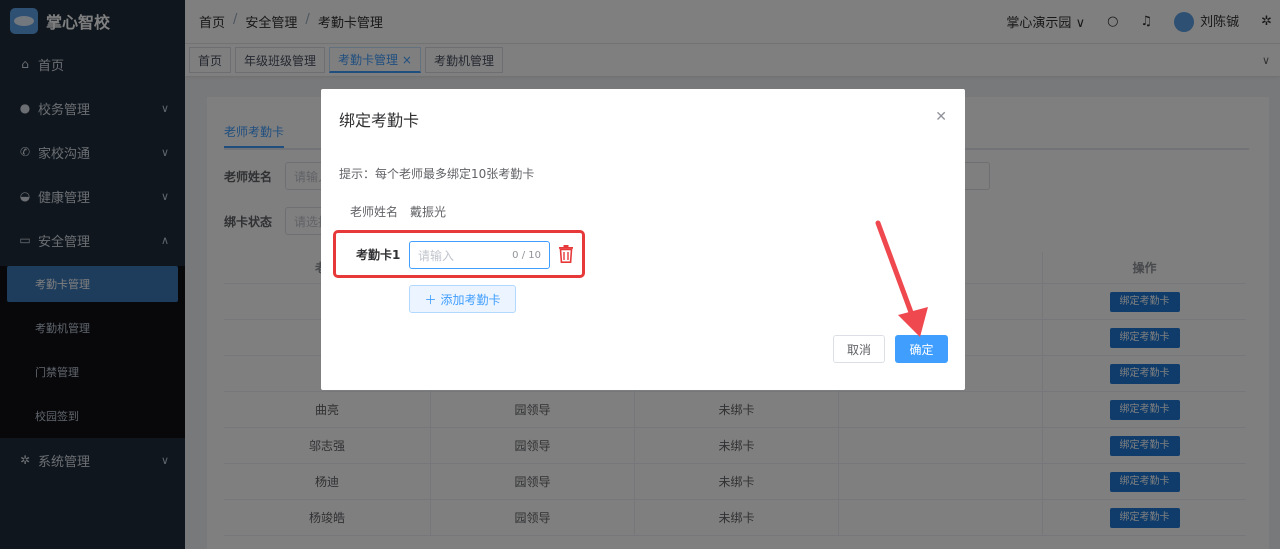 The height and width of the screenshot is (549, 1280). I want to click on trash-icon, so click(566, 254).